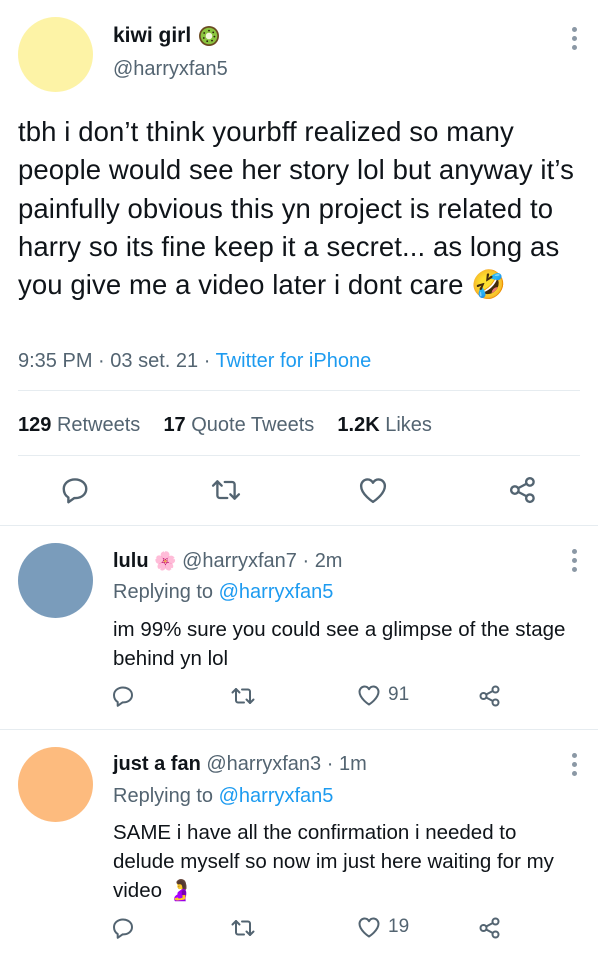 This screenshot has height=960, width=598. Describe the element at coordinates (384, 425) in the screenshot. I see `likes-stat: 1.2K Likes` at that location.